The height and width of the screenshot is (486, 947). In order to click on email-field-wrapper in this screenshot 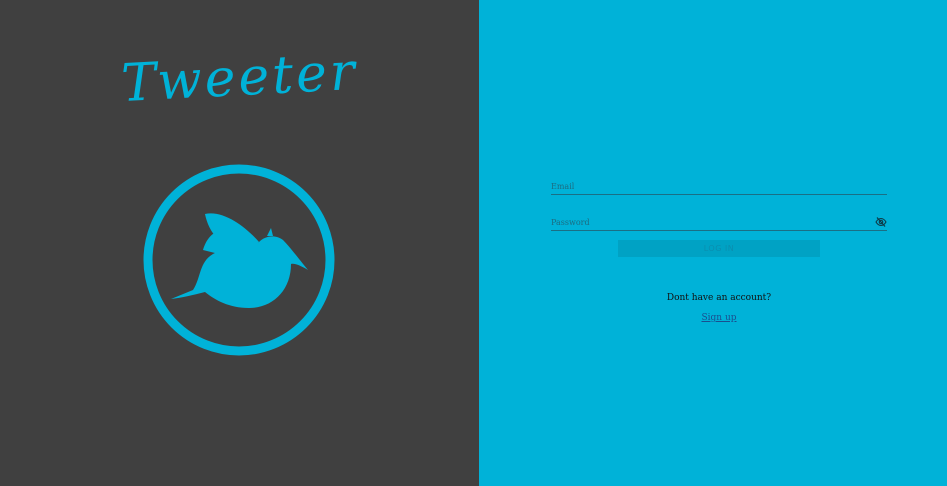, I will do `click(719, 186)`.